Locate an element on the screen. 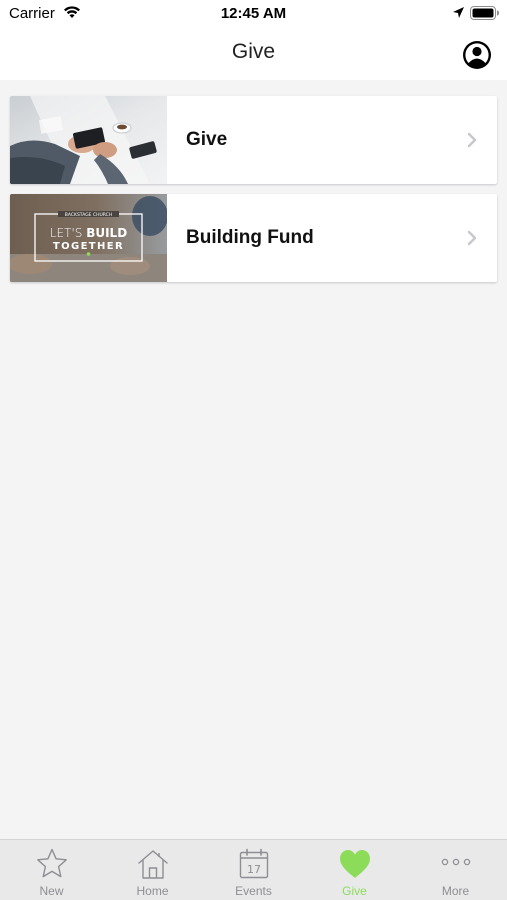 The image size is (507, 900). tab-home: Home is located at coordinates (152, 870).